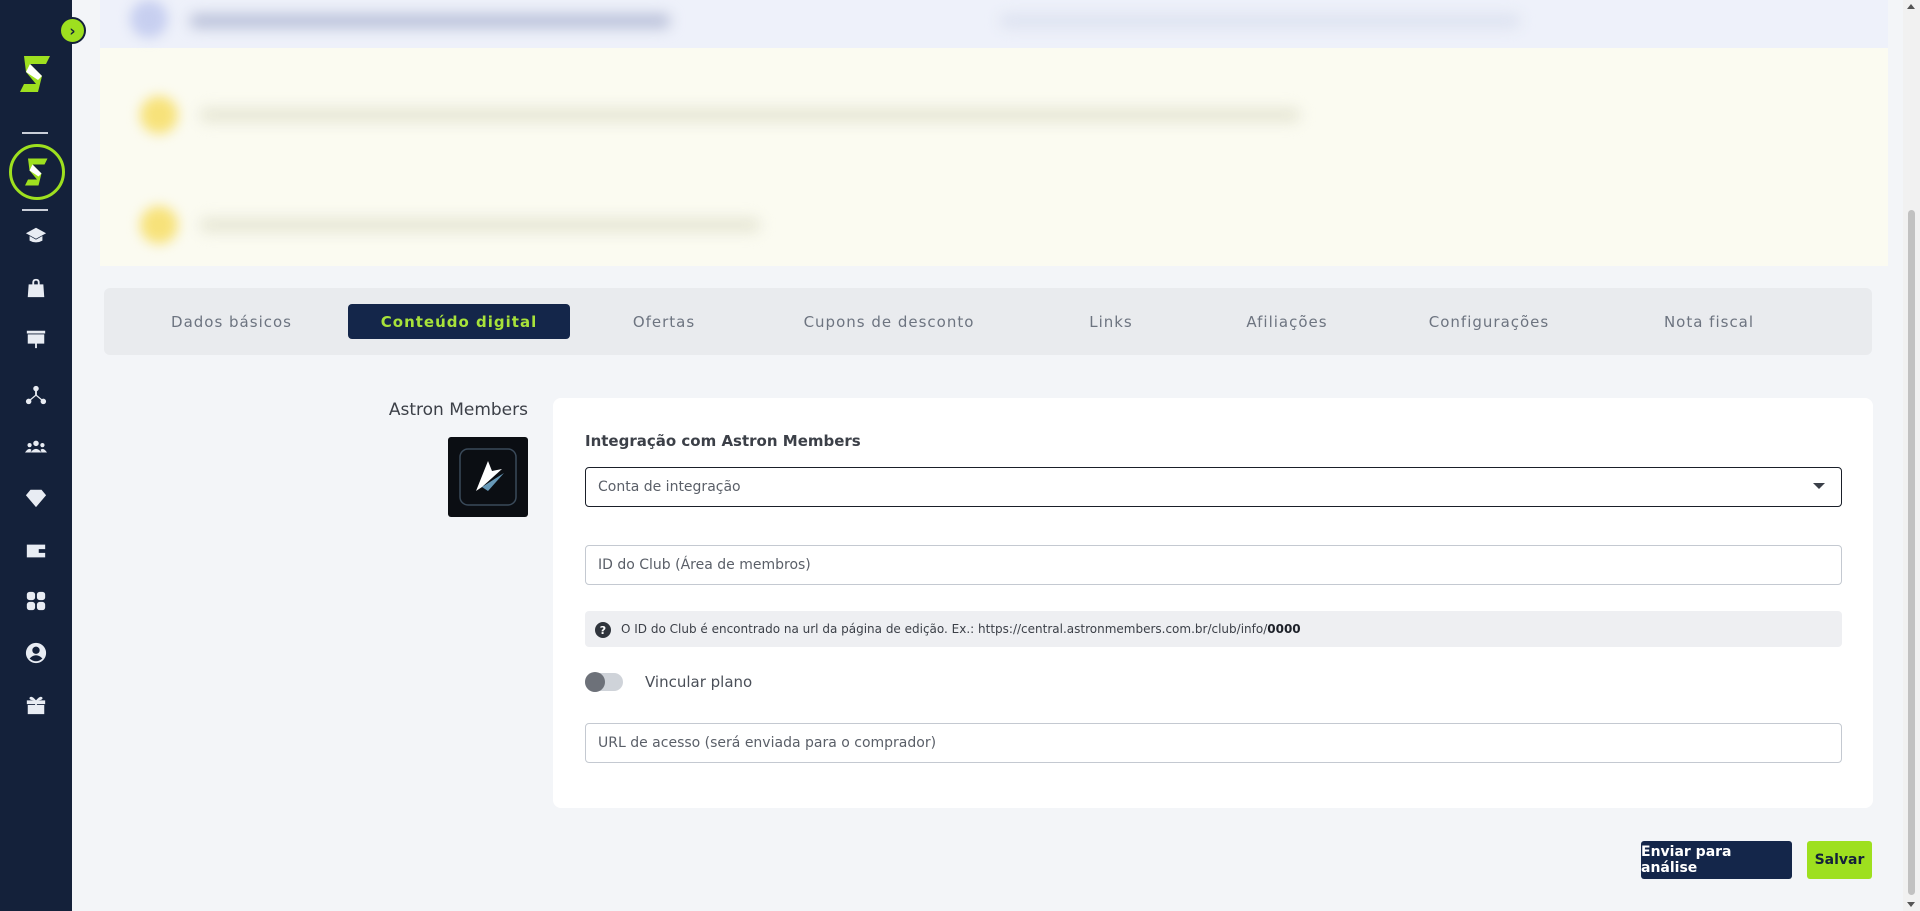 This screenshot has height=911, width=1920. I want to click on tab-afiliacoes: Afiliações, so click(1287, 321).